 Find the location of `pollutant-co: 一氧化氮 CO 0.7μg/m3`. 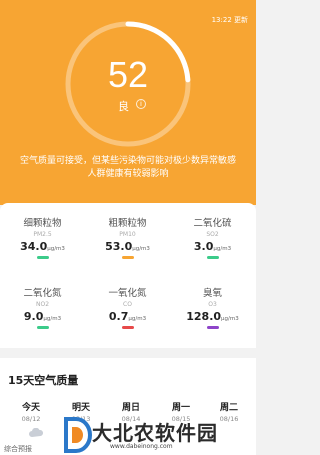

pollutant-co: 一氧化氮 CO 0.7μg/m3 is located at coordinates (127, 307).